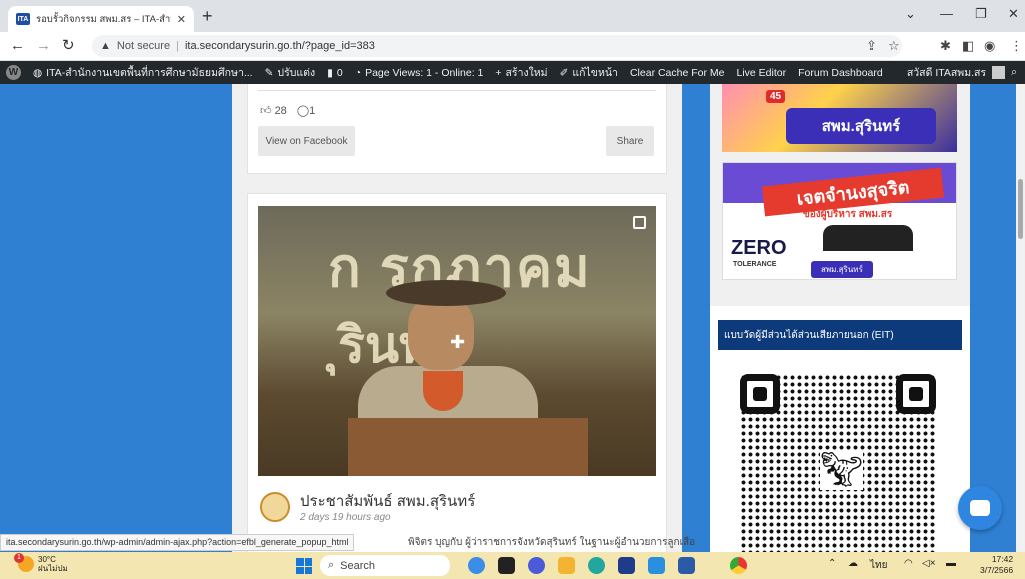 This screenshot has width=1025, height=579. Describe the element at coordinates (840, 73) in the screenshot. I see `wp-forum-dashboard: Forum Dashboard` at that location.